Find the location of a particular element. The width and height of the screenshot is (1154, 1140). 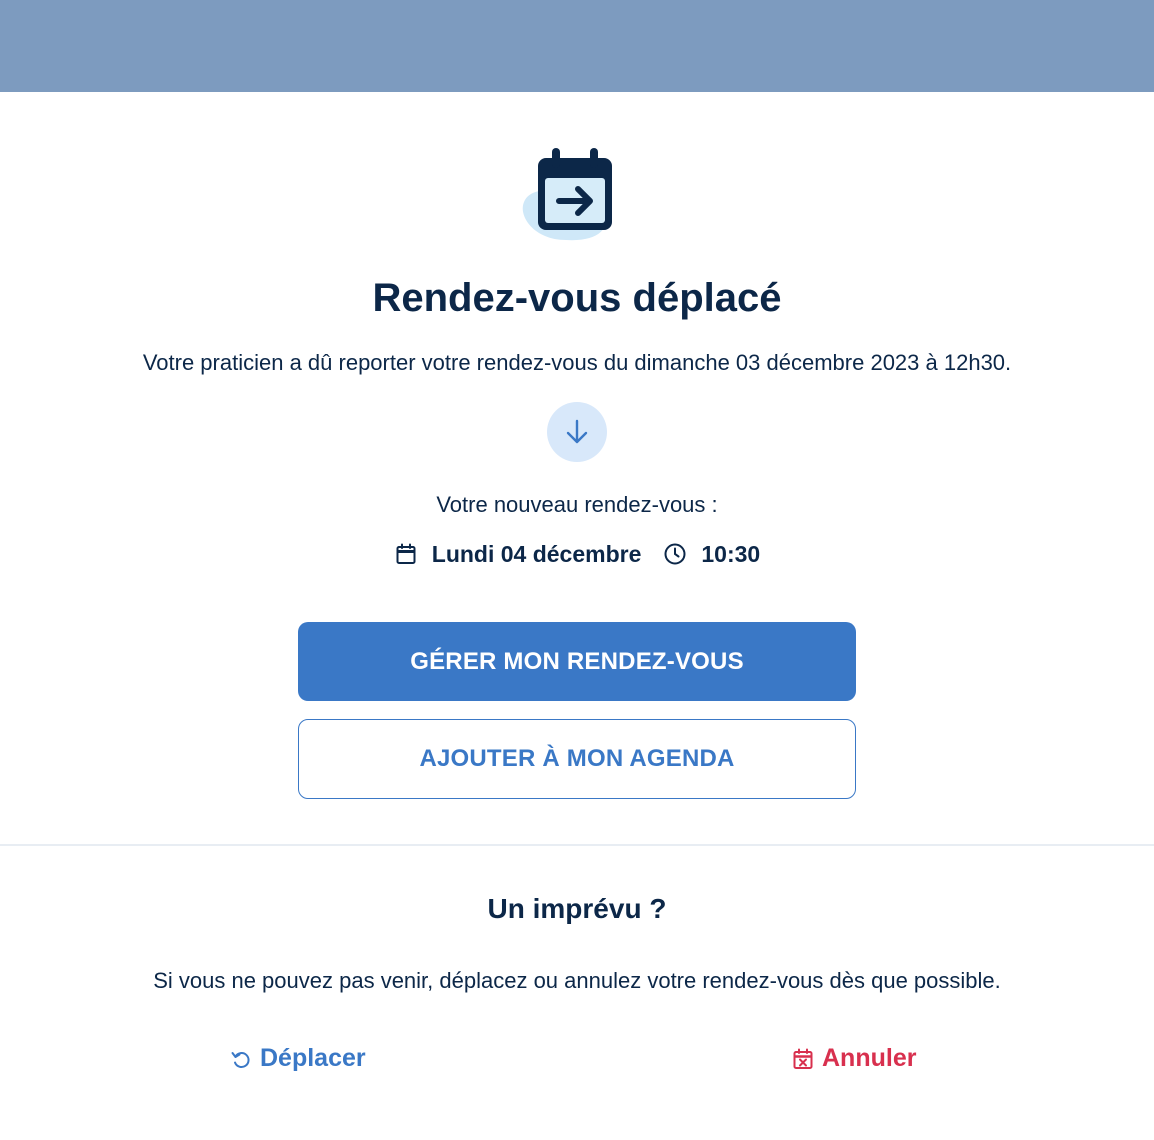

hero-icon-area is located at coordinates (577, 204).